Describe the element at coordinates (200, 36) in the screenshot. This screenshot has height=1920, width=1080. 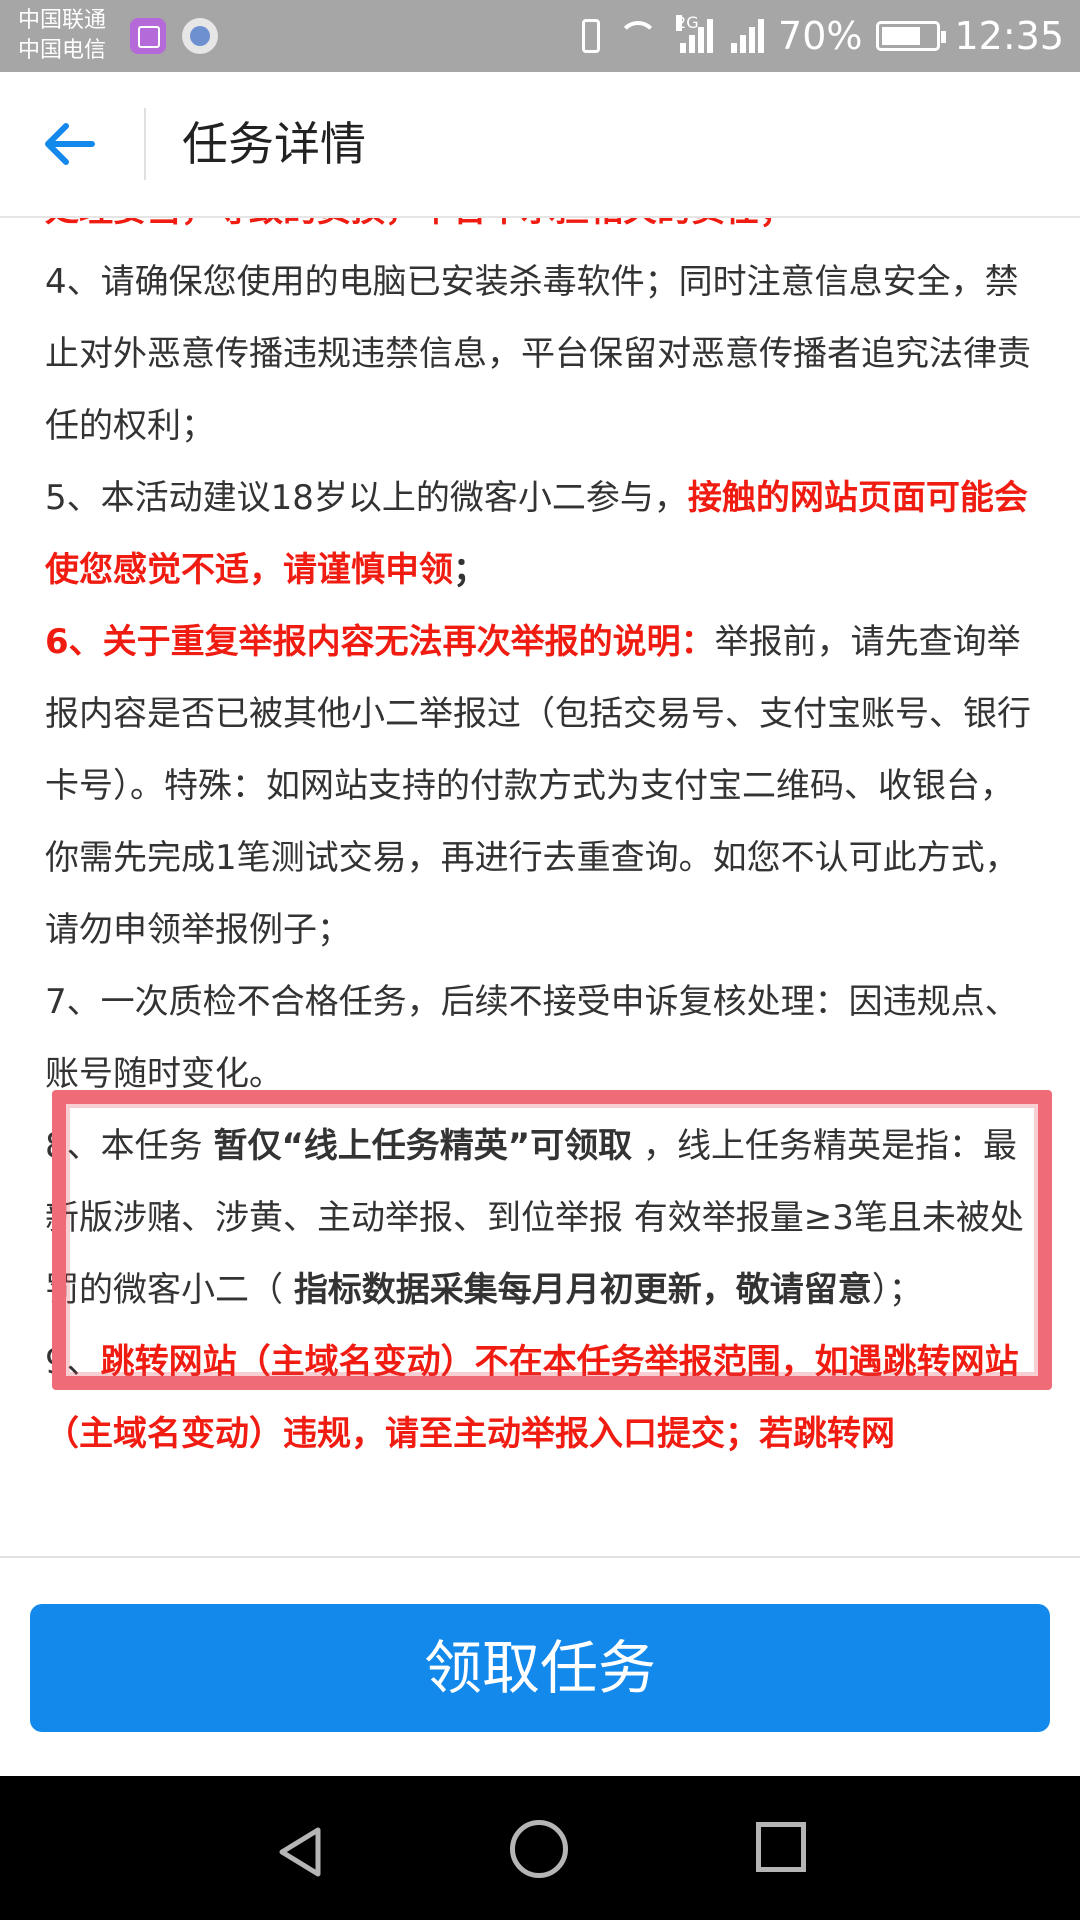
I see `browser-notification-icon` at that location.